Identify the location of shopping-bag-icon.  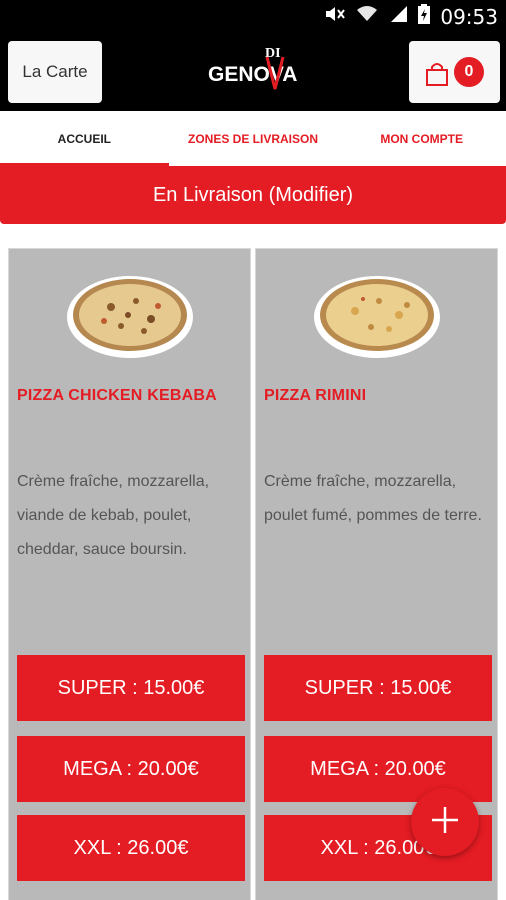
(437, 76).